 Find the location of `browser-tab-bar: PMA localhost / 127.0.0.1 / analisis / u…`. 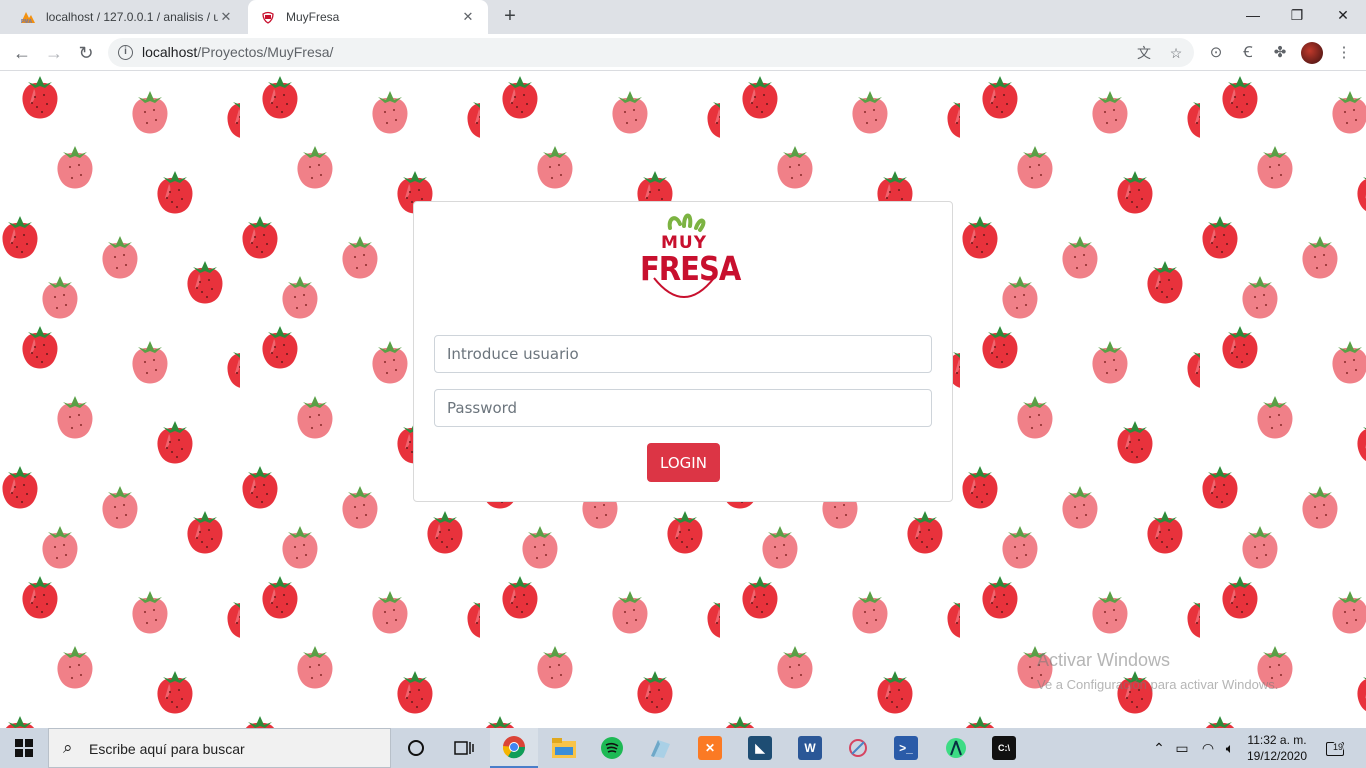

browser-tab-bar: PMA localhost / 127.0.0.1 / analisis / u… is located at coordinates (683, 17).